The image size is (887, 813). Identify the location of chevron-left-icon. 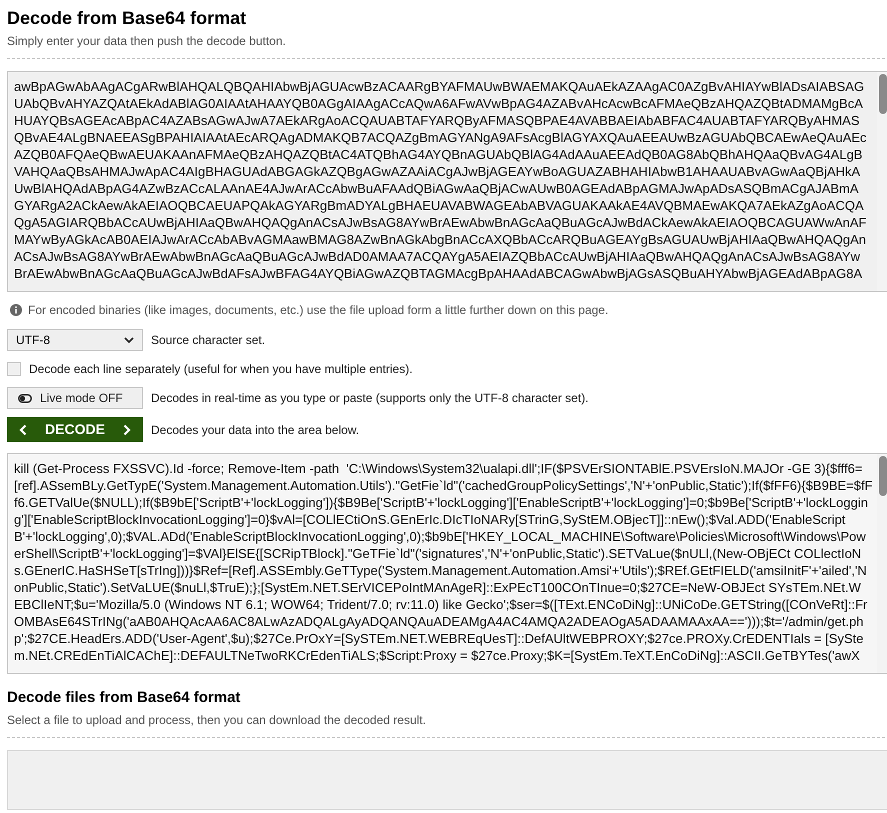
(23, 430).